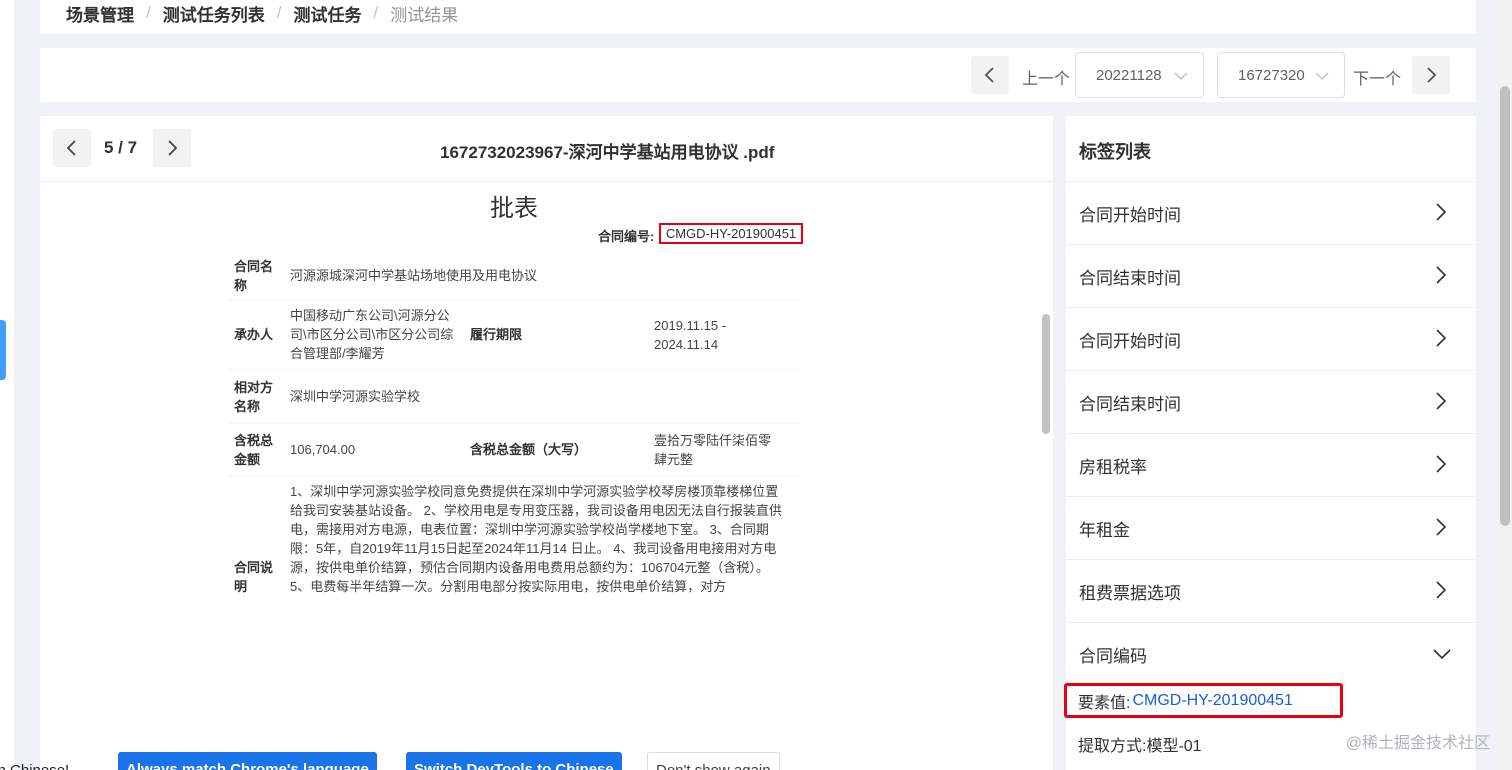  Describe the element at coordinates (1113, 656) in the screenshot. I see `label-item-text: 合同编码` at that location.